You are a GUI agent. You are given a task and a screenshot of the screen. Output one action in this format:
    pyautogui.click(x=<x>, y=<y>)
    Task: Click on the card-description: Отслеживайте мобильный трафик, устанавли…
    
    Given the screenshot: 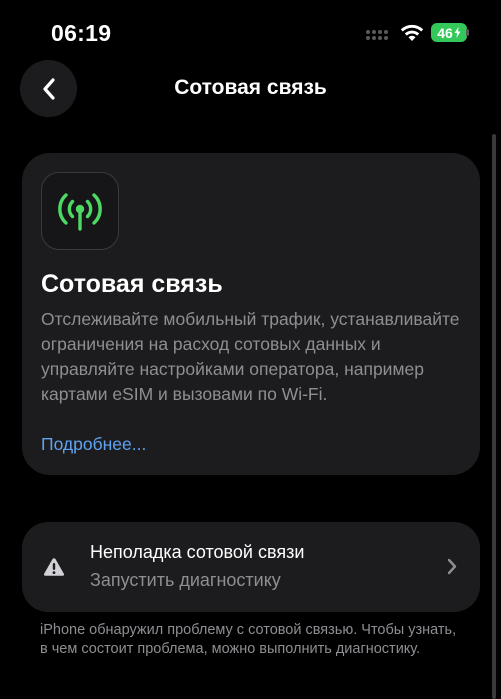 What is the action you would take?
    pyautogui.click(x=250, y=356)
    